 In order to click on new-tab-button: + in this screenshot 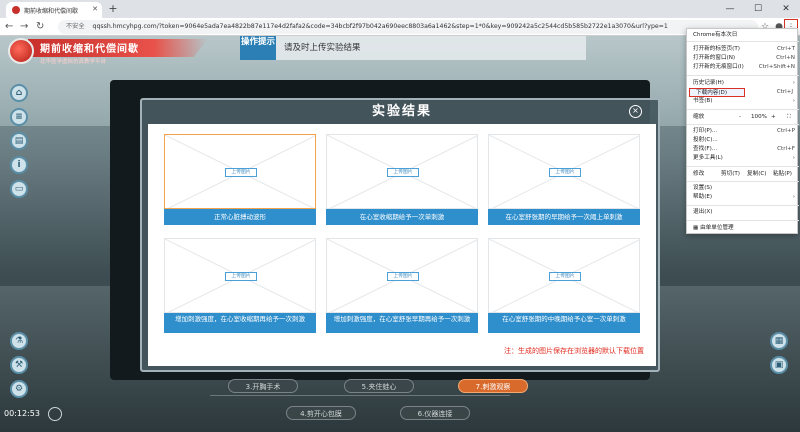, I will do `click(113, 9)`.